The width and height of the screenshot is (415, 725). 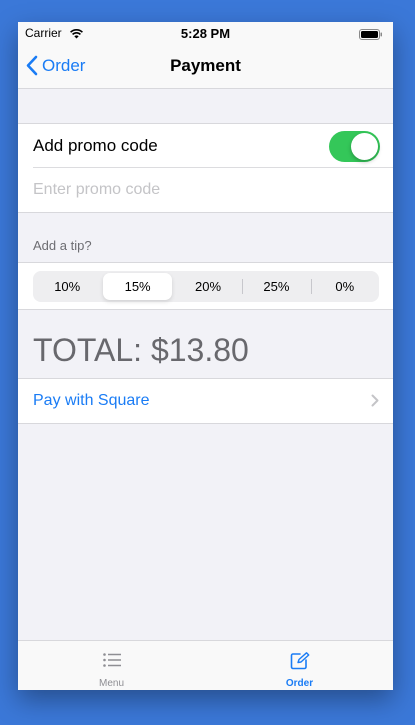 I want to click on tip-option-20: 20%, so click(x=208, y=286).